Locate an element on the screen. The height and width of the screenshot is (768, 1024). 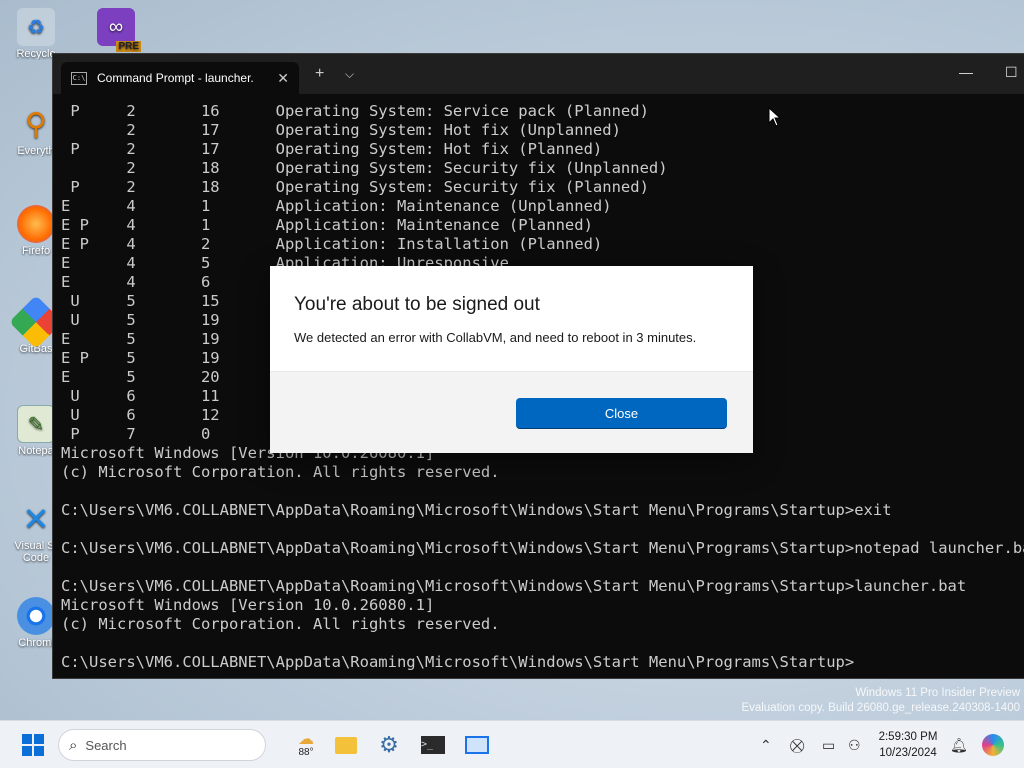
copilot-preview-icon is located at coordinates (993, 745).